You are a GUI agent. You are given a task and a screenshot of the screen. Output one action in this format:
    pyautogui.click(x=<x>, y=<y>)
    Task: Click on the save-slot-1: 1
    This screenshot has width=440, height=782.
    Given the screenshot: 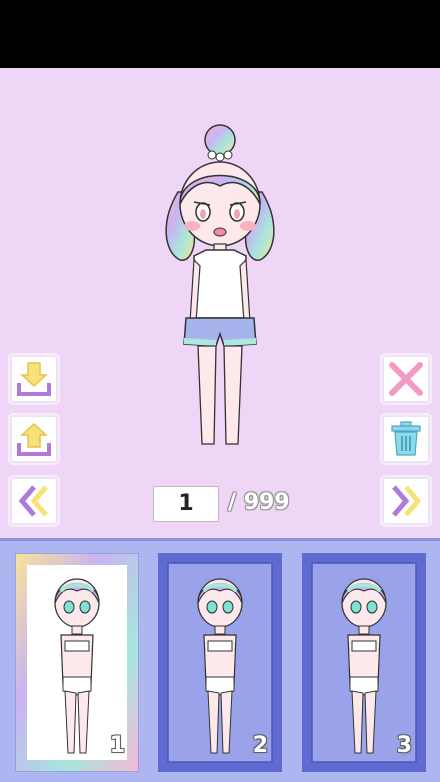 What is the action you would take?
    pyautogui.click(x=77, y=662)
    